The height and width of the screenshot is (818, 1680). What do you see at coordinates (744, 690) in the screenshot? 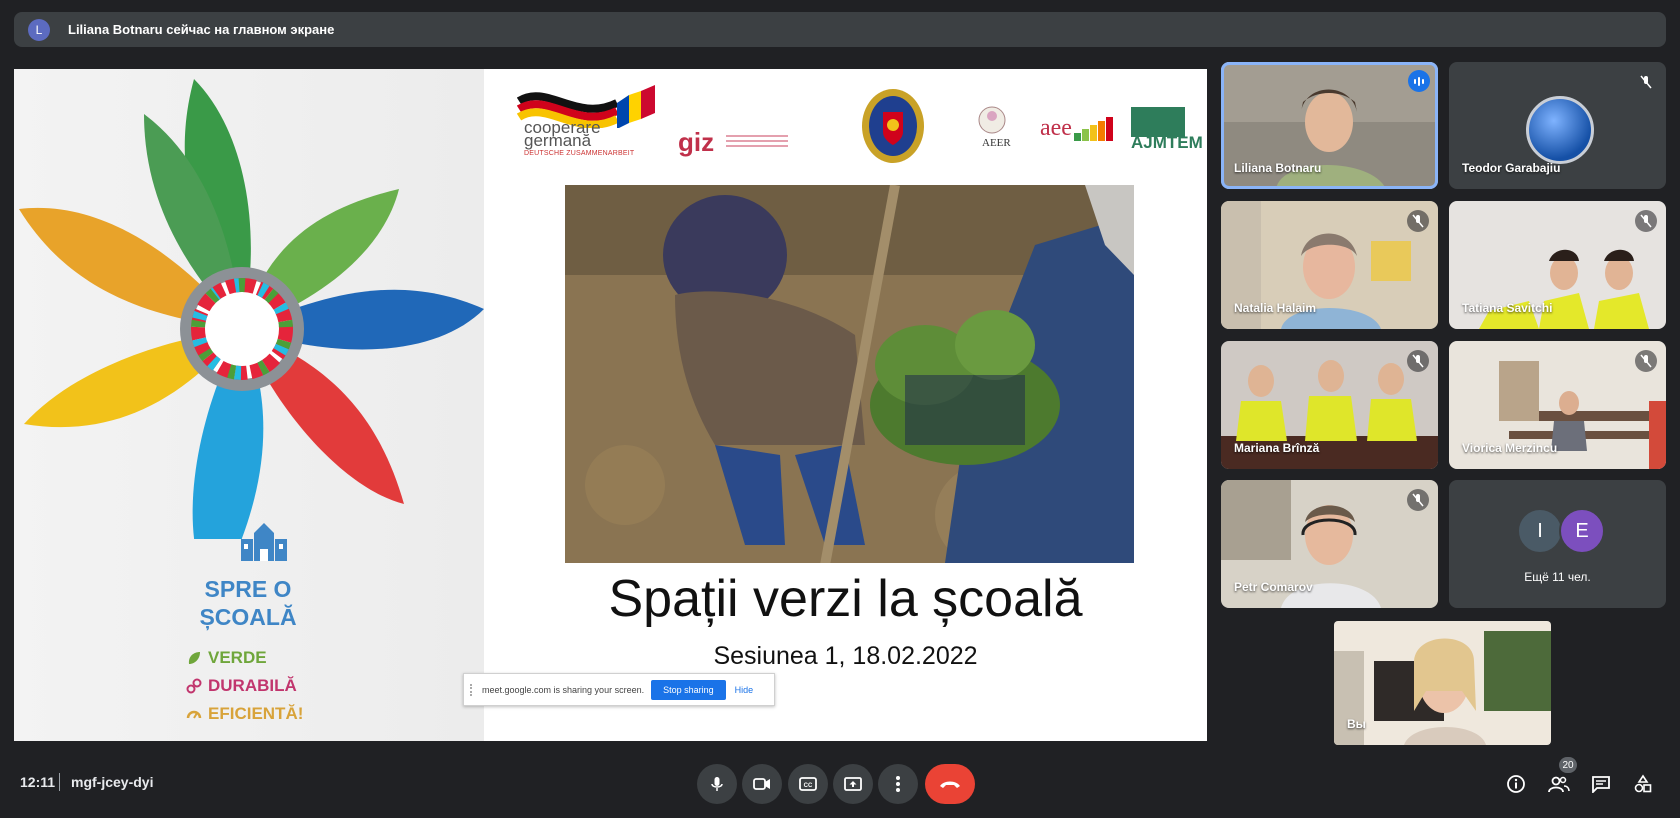
I see `hide-notification-link: Hide` at bounding box center [744, 690].